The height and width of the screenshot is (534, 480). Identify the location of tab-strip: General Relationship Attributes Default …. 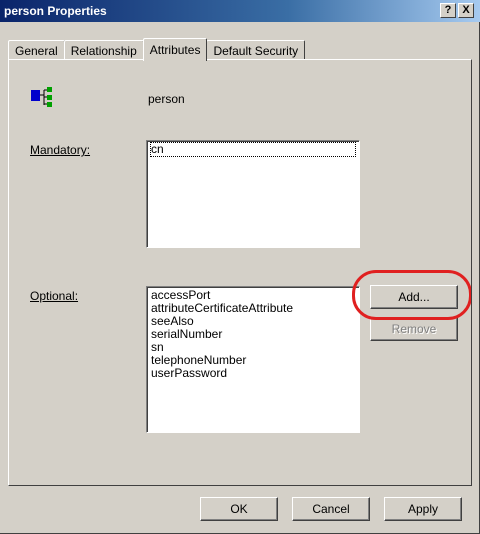
(157, 49).